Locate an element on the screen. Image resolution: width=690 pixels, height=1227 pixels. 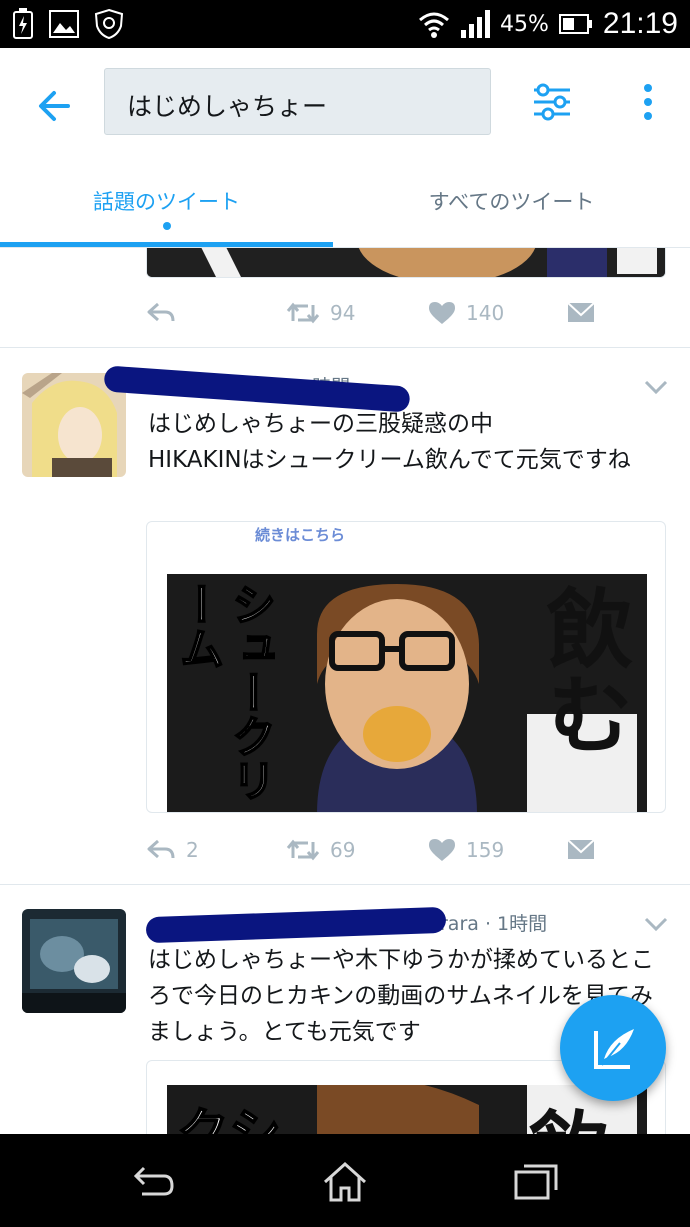
compose-icon is located at coordinates (614, 1049).